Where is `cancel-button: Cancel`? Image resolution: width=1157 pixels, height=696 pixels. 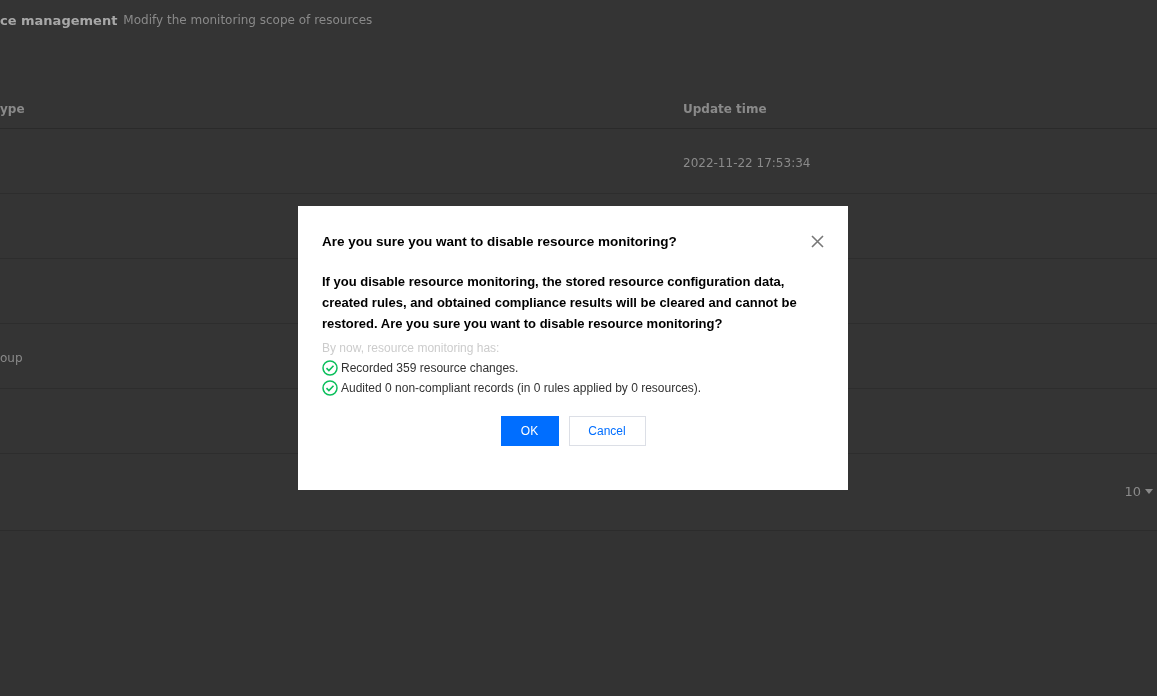
cancel-button: Cancel is located at coordinates (607, 431).